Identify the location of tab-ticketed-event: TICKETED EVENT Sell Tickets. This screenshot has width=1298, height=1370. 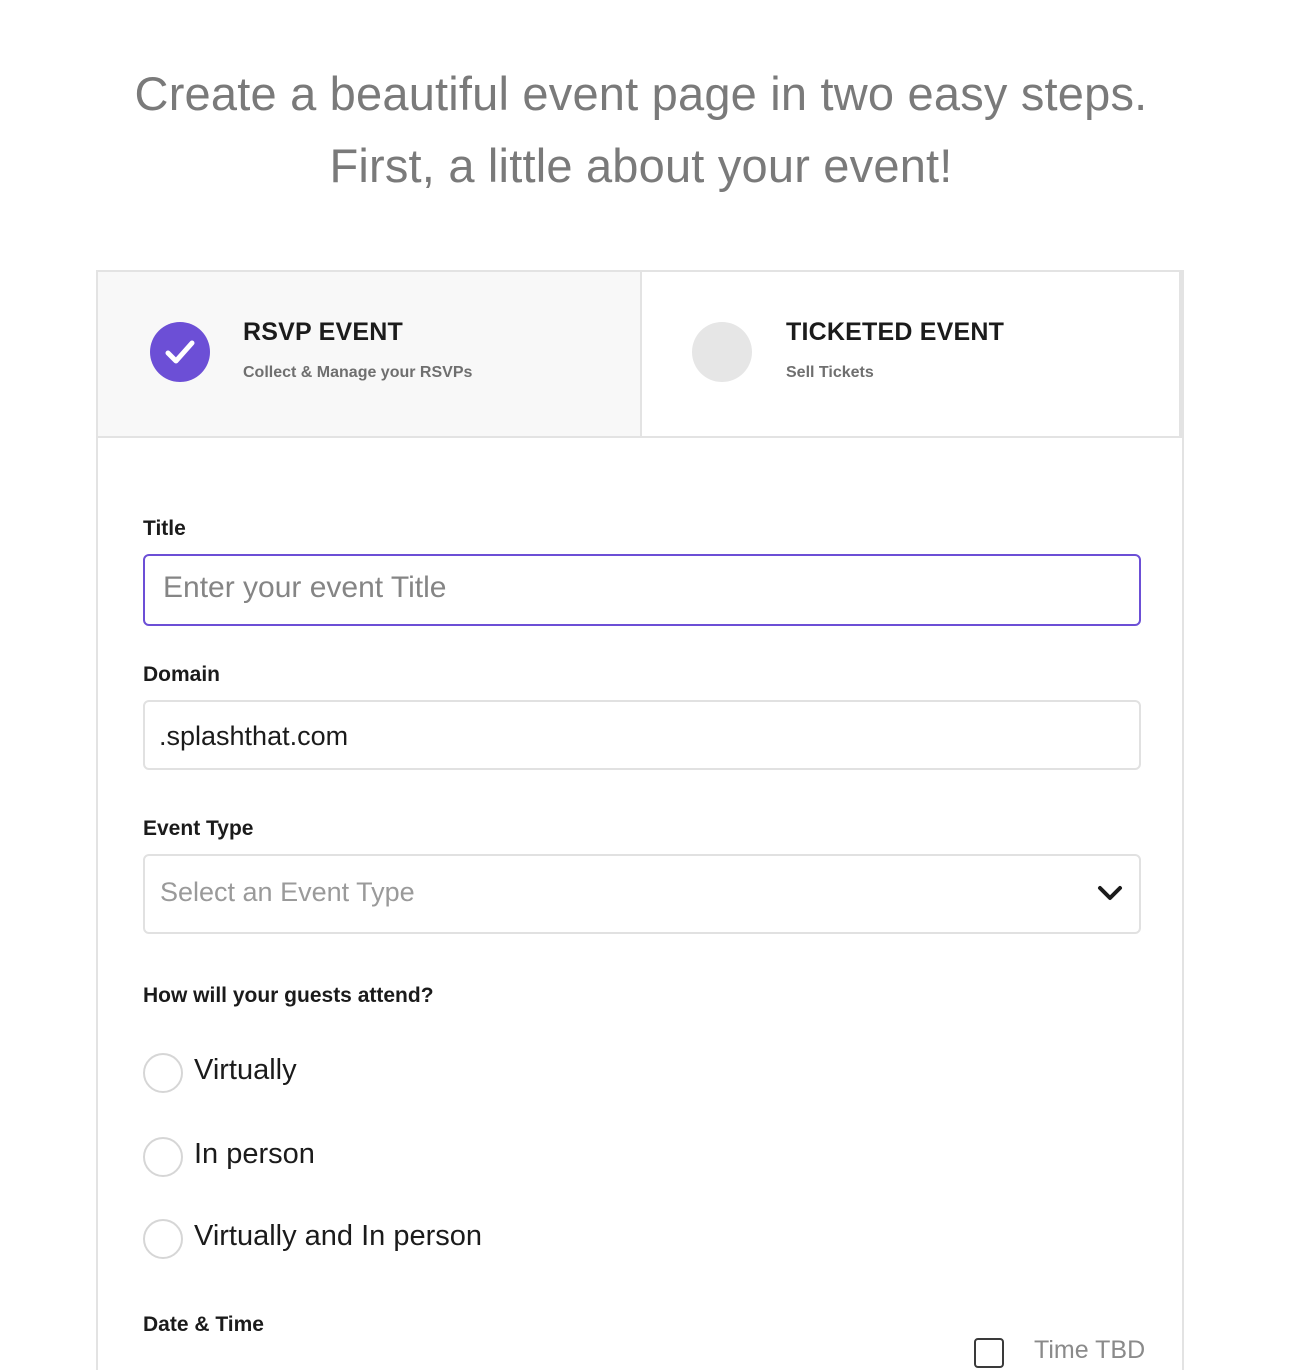
(912, 354).